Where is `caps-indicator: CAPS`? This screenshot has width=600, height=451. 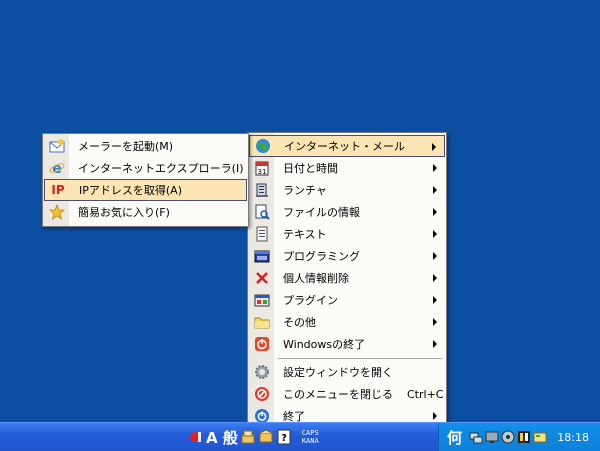
caps-indicator: CAPS is located at coordinates (310, 433).